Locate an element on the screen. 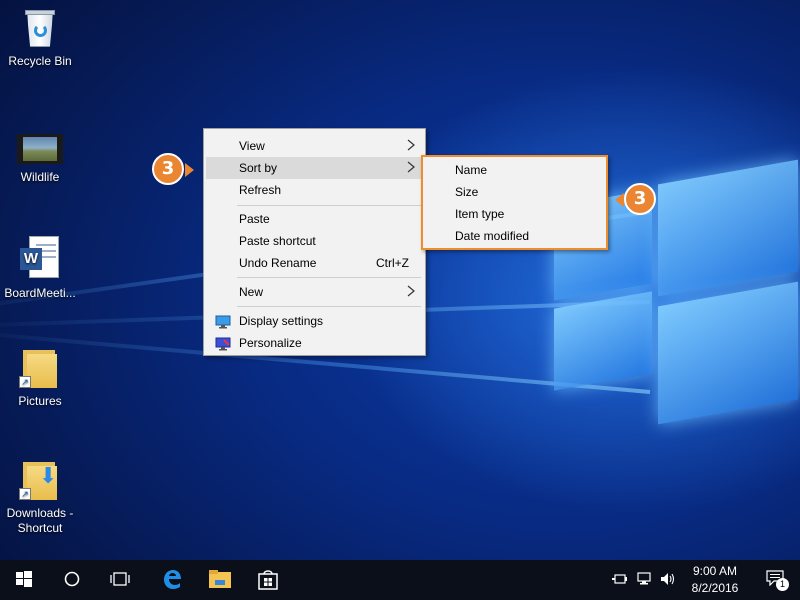  file-explorer-icon is located at coordinates (220, 580).